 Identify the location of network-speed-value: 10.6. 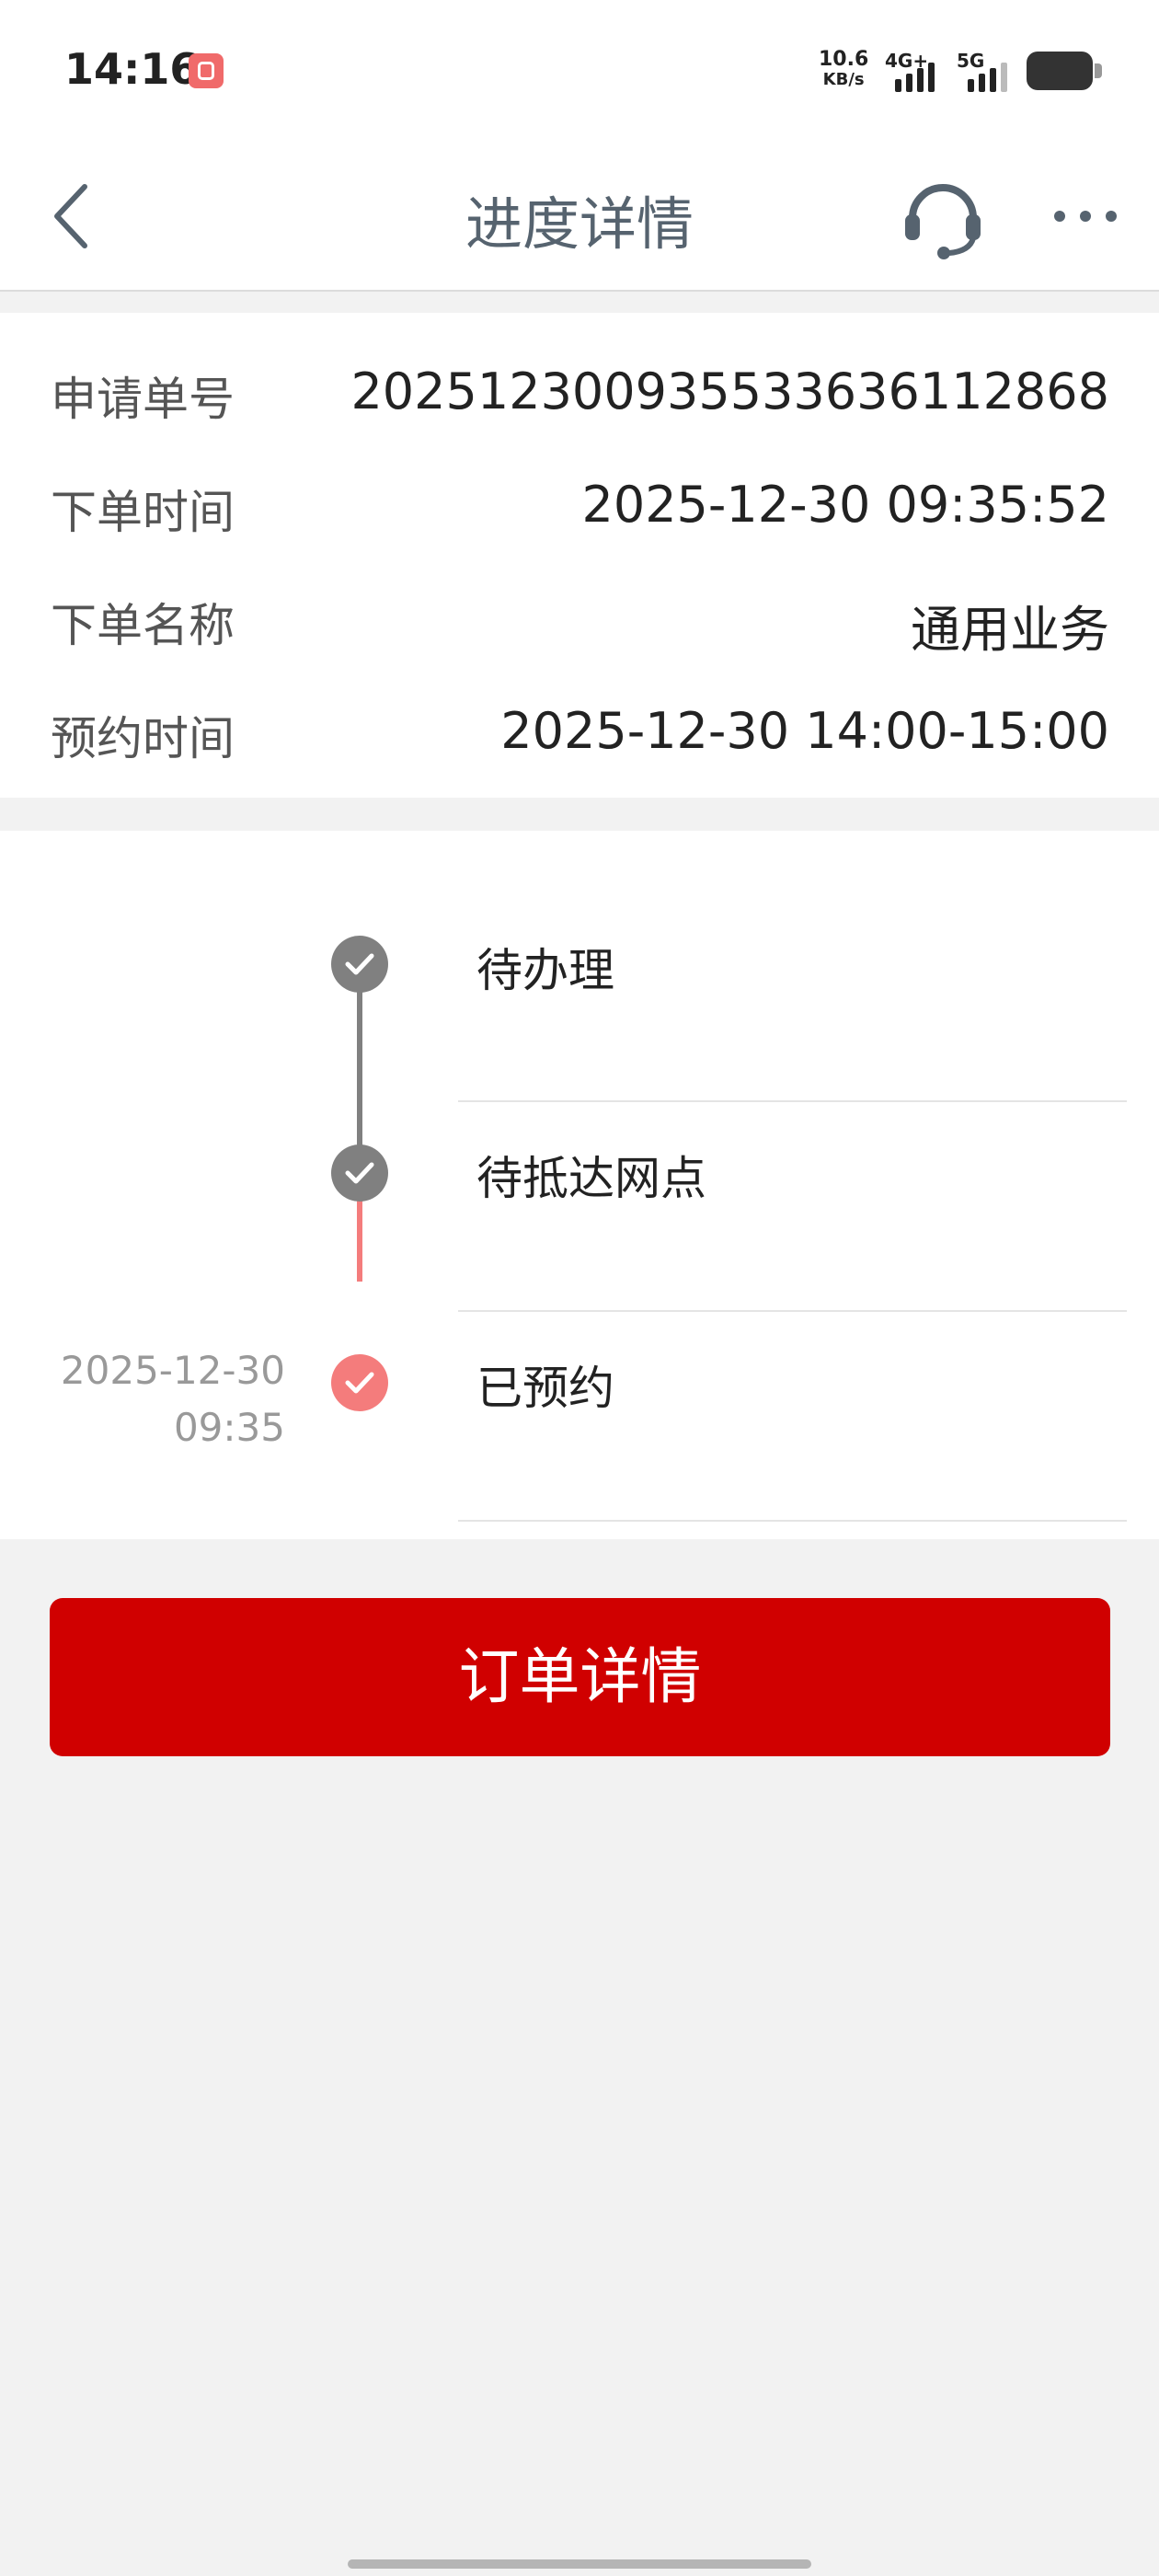
(844, 59).